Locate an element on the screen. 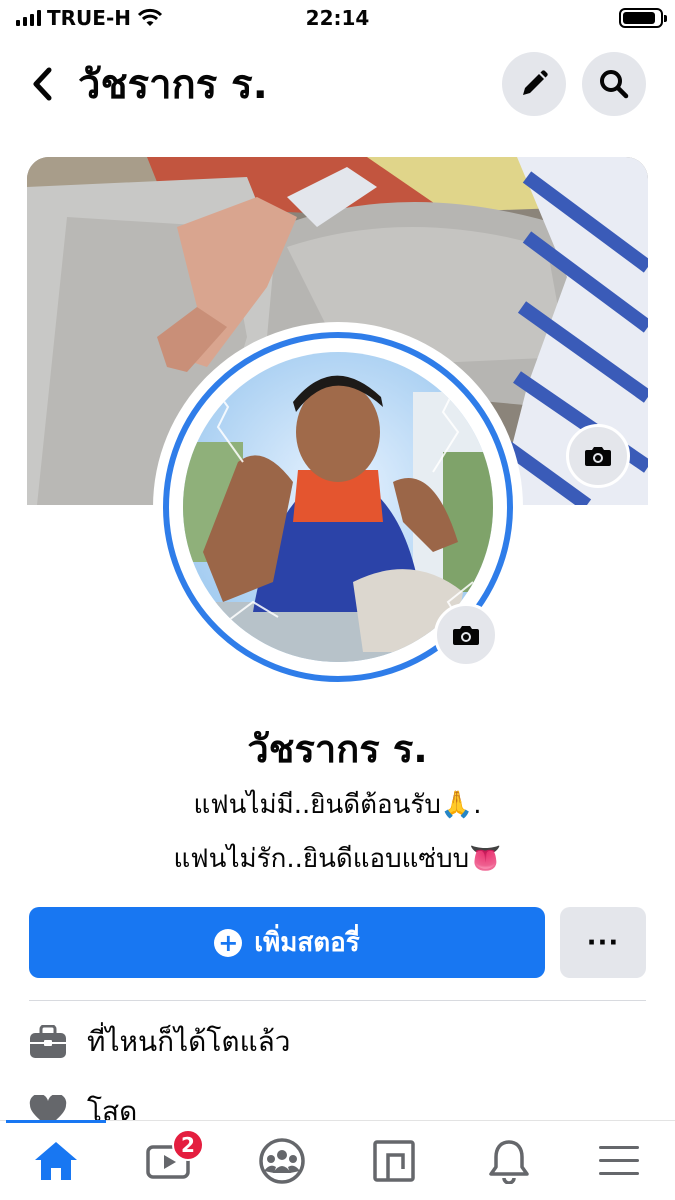  page-title: วัชรากร ร. is located at coordinates (173, 85).